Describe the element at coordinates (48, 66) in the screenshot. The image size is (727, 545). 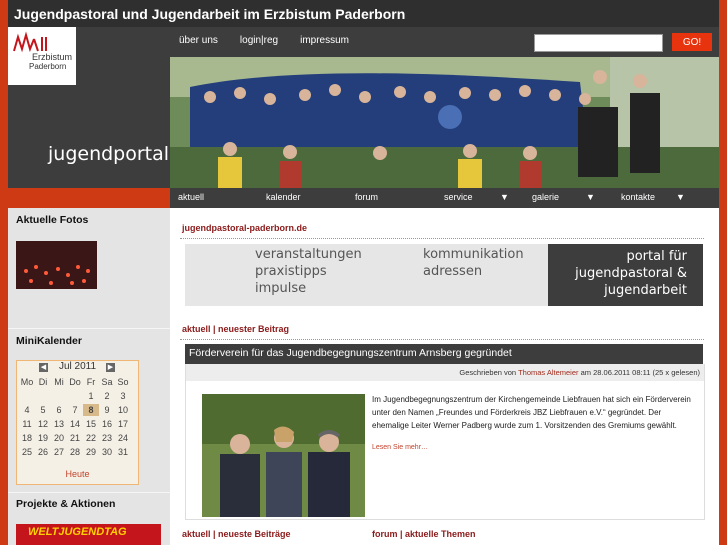
I see `logo-text-line2: Paderborn` at that location.